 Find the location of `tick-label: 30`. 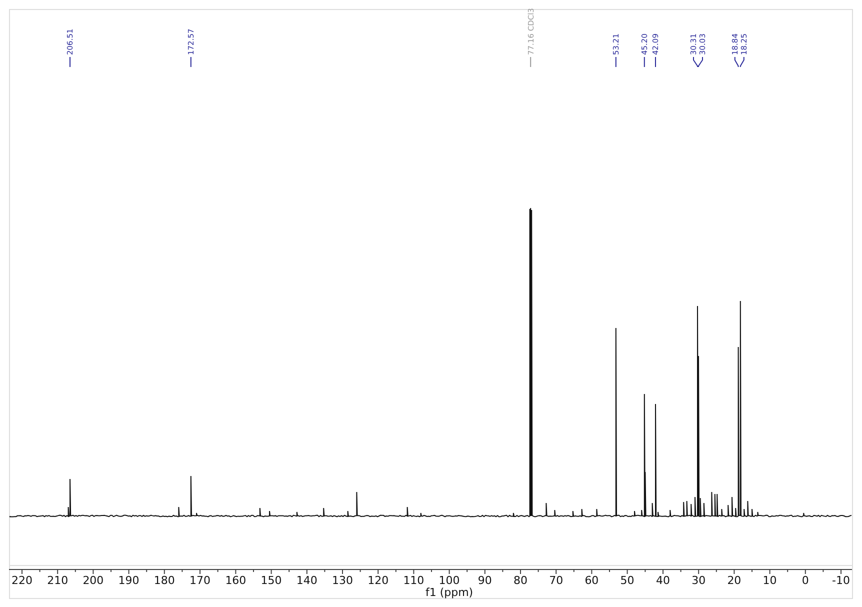

tick-label: 30 is located at coordinates (699, 580).